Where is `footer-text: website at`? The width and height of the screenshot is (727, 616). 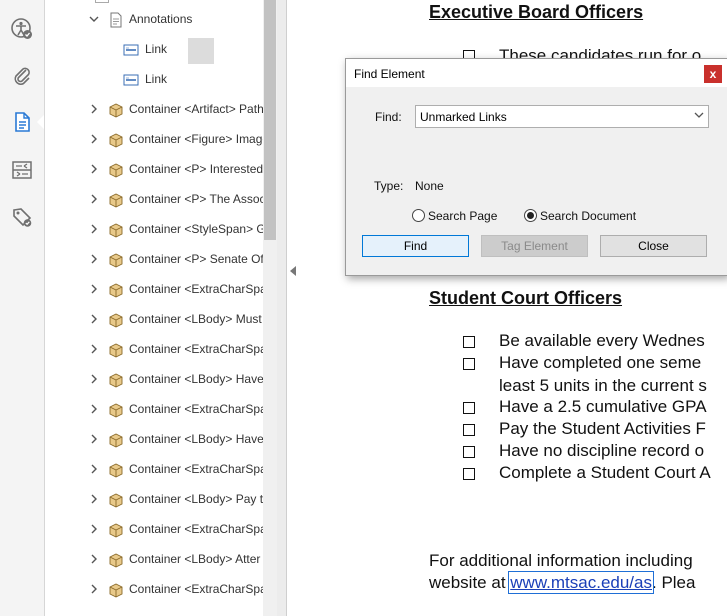
footer-text: website at is located at coordinates (470, 582).